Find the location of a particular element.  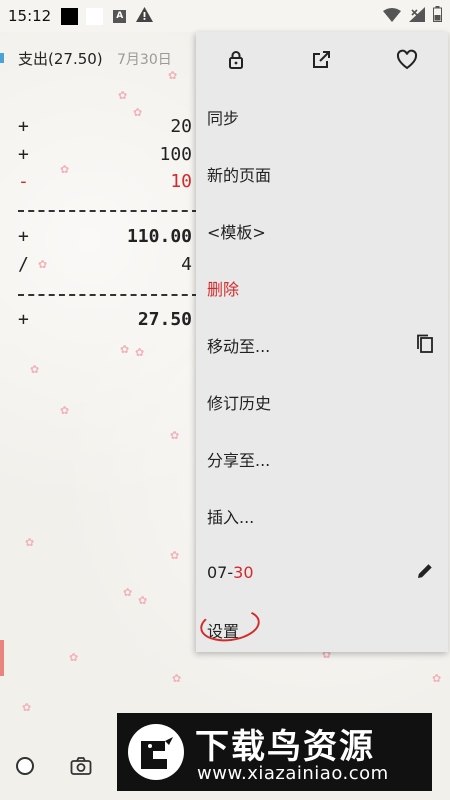

calc-row: / 4 is located at coordinates (108, 267).